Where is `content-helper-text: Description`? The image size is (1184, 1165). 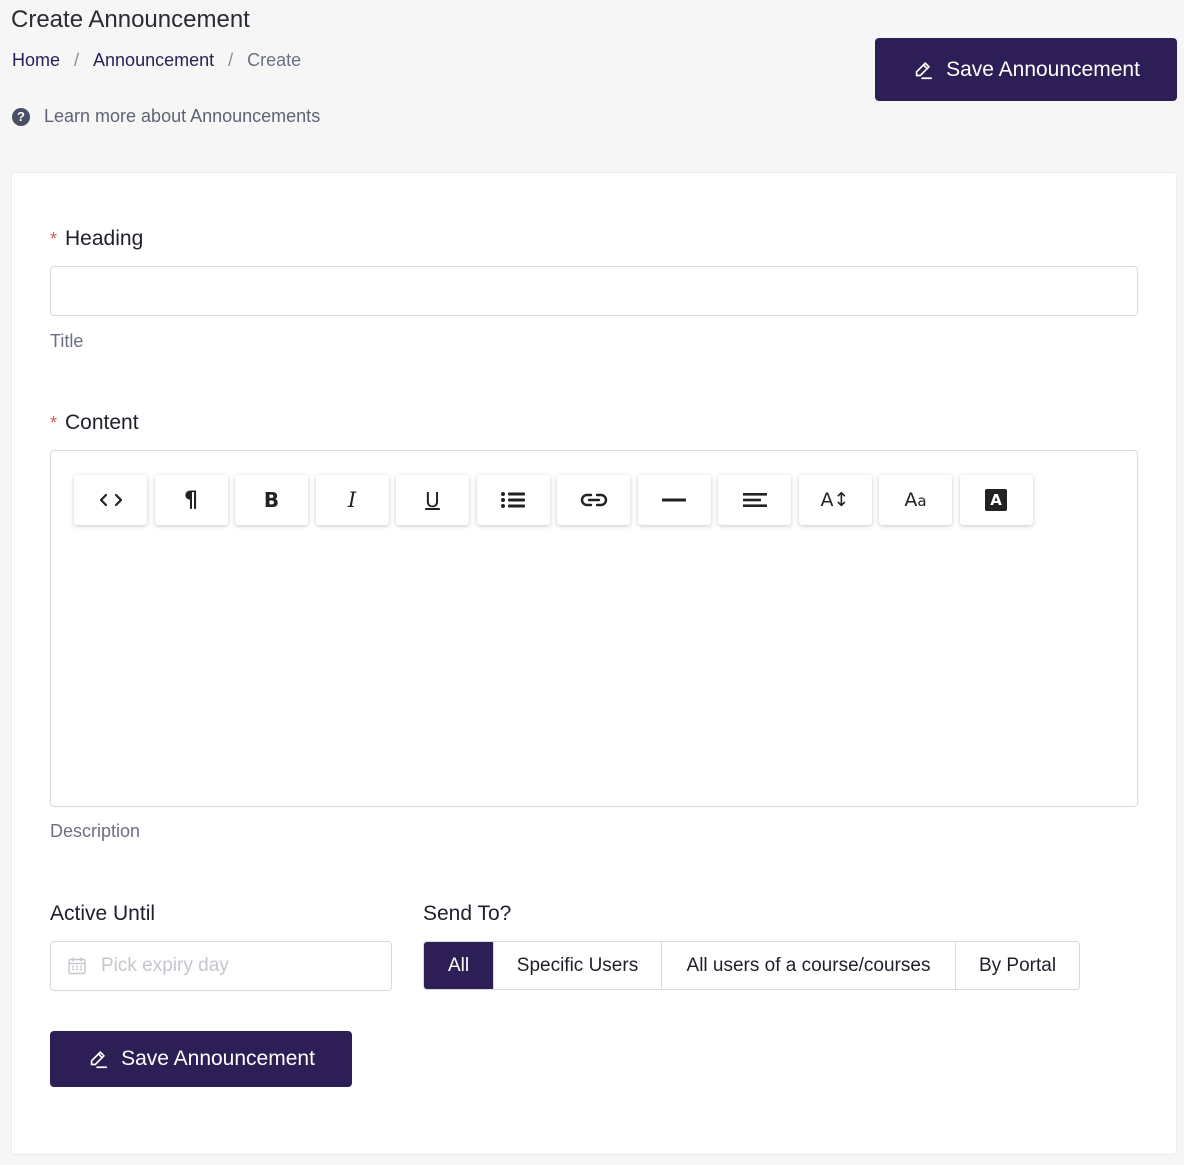 content-helper-text: Description is located at coordinates (95, 831).